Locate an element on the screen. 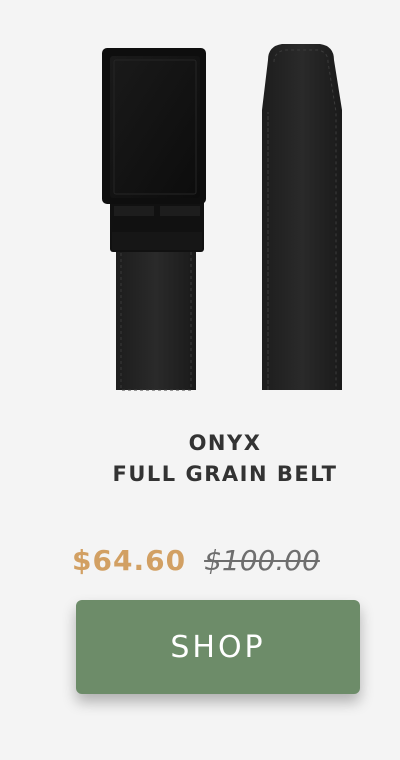 This screenshot has height=760, width=400. shop-button: SHOP is located at coordinates (218, 647).